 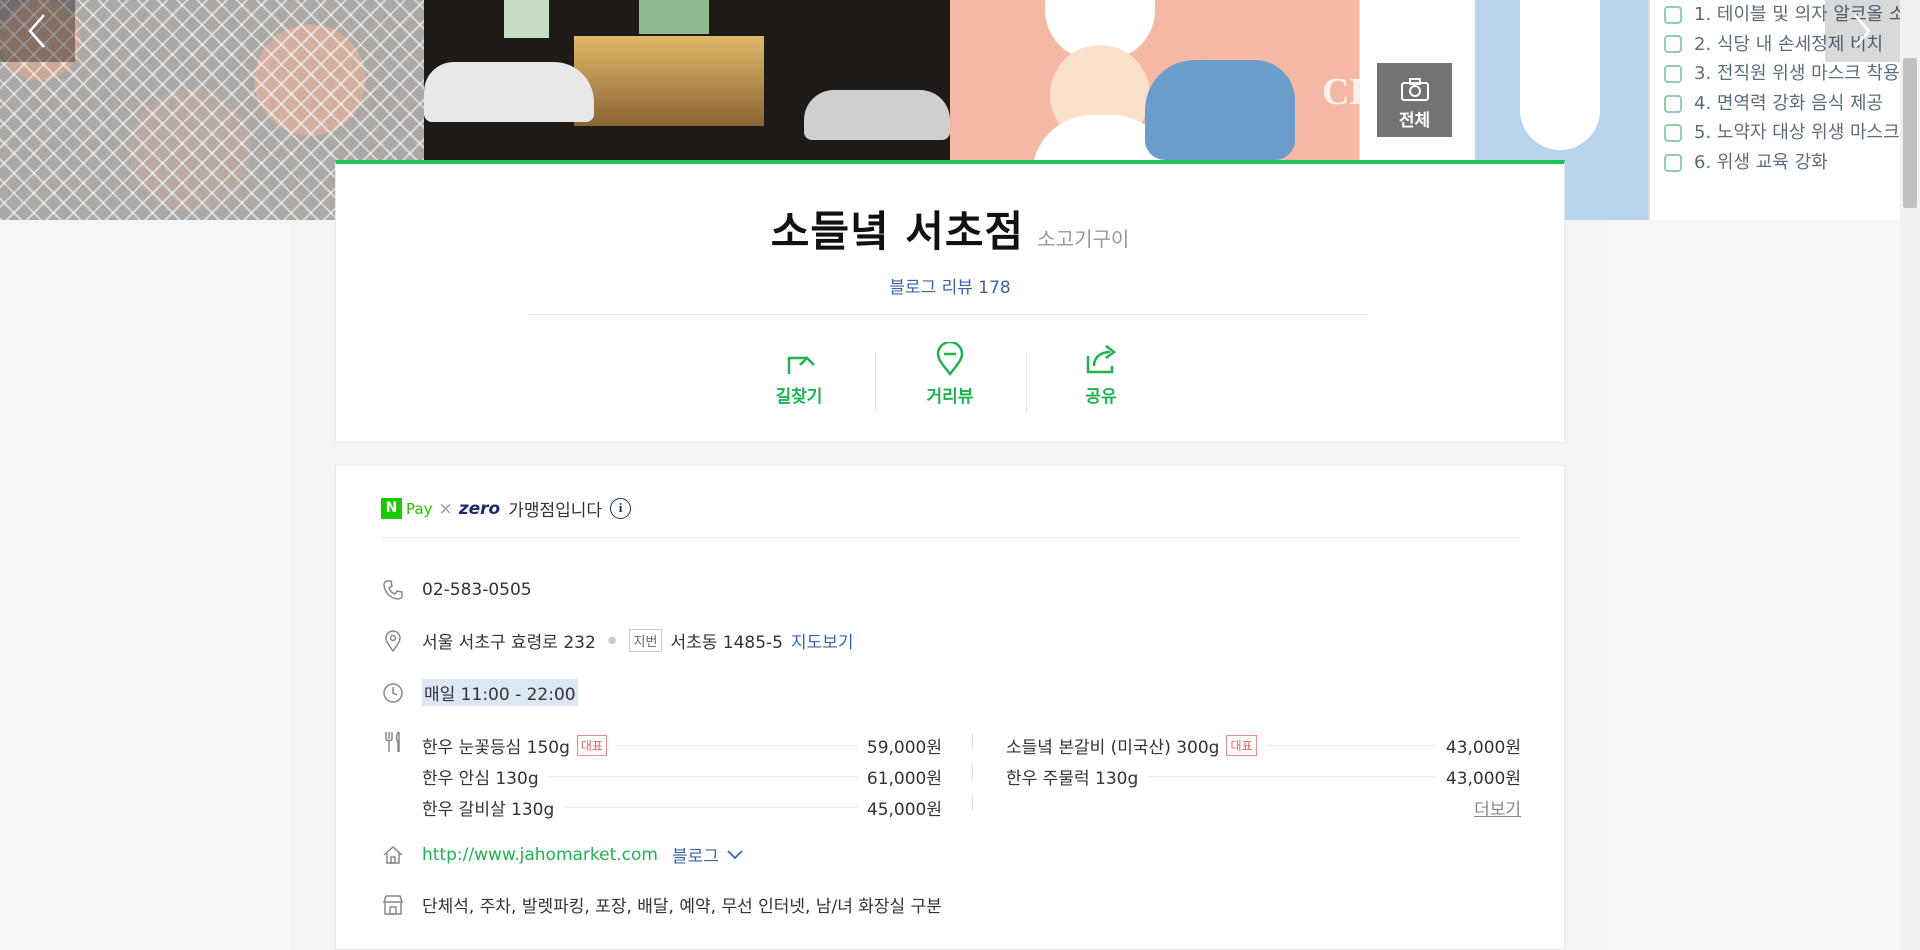 What do you see at coordinates (1497, 807) in the screenshot?
I see `menu-more-link: 더보기` at bounding box center [1497, 807].